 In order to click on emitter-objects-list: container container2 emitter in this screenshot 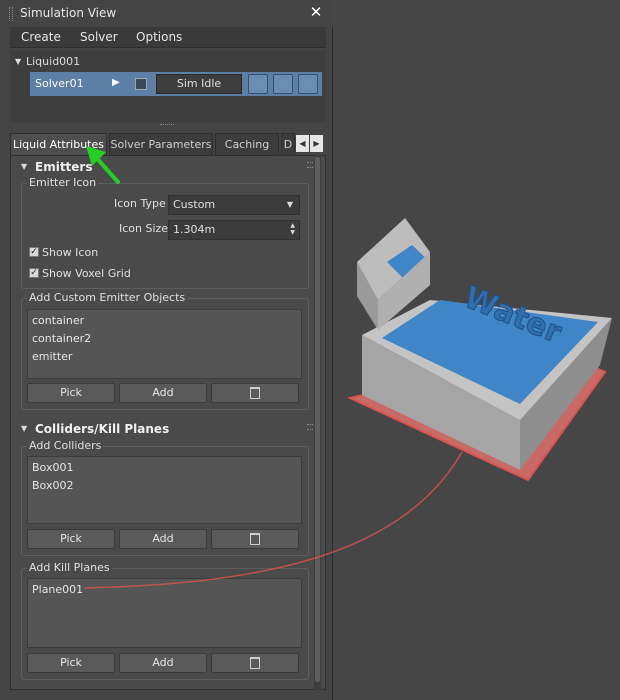, I will do `click(164, 344)`.